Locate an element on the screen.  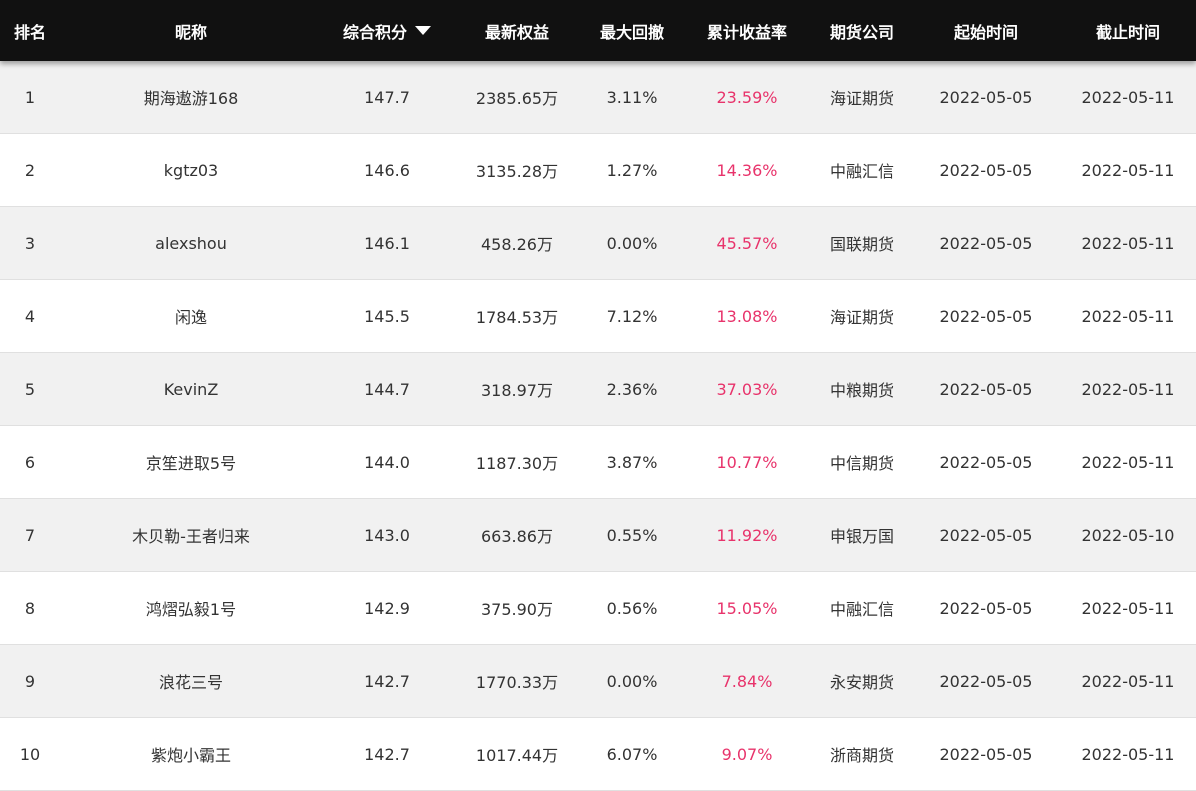
cell-return: 7.84% is located at coordinates (747, 681).